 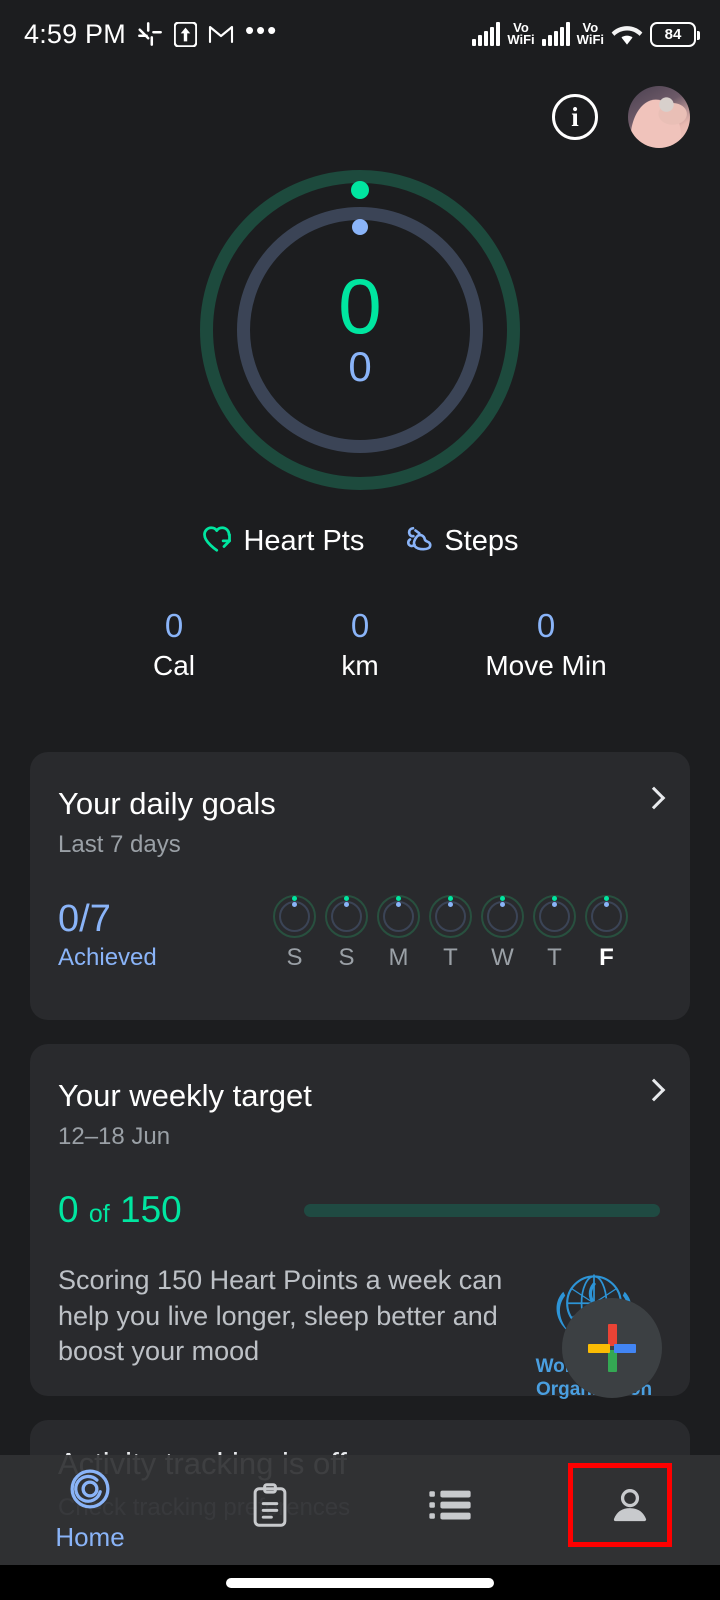 I want to click on stat-calories-value: 0, so click(x=174, y=625).